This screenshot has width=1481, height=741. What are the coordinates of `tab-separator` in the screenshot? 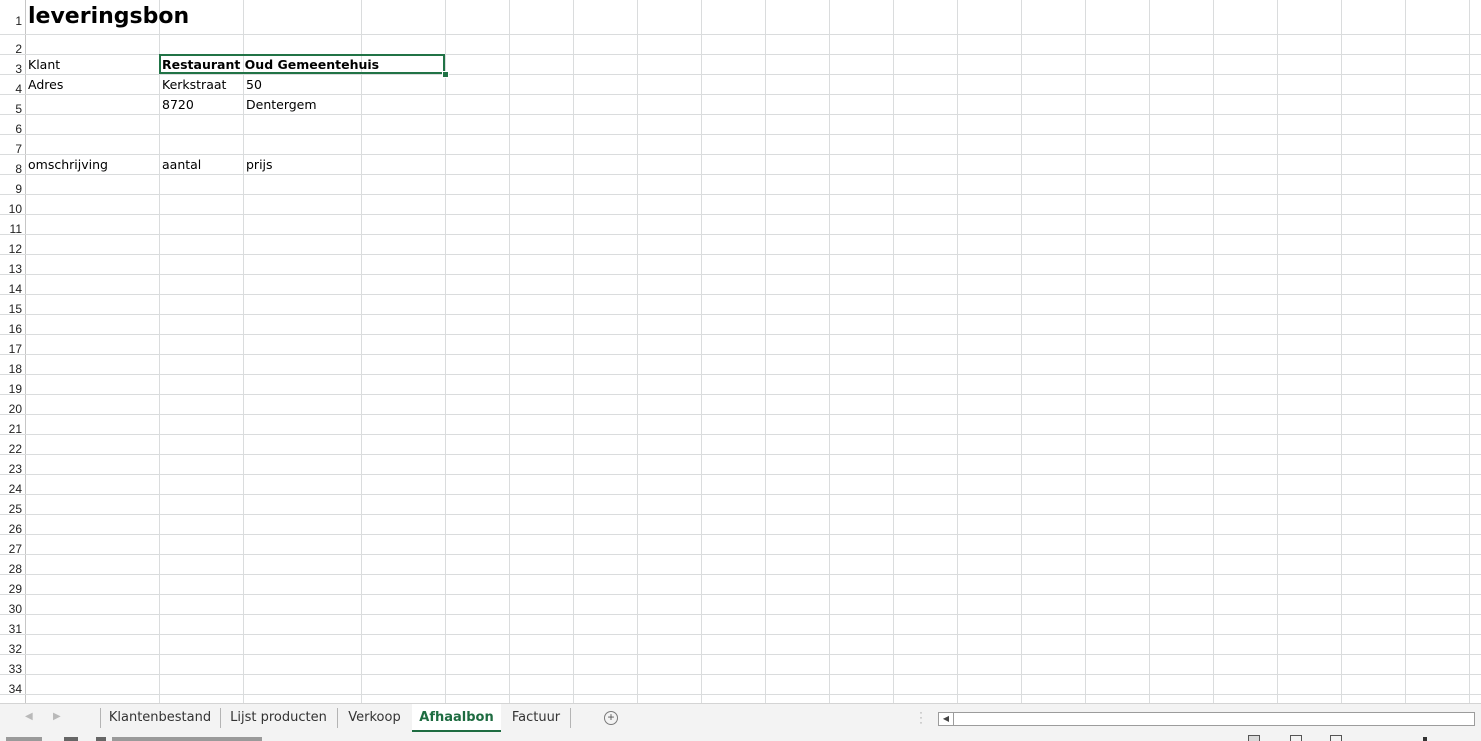 It's located at (570, 718).